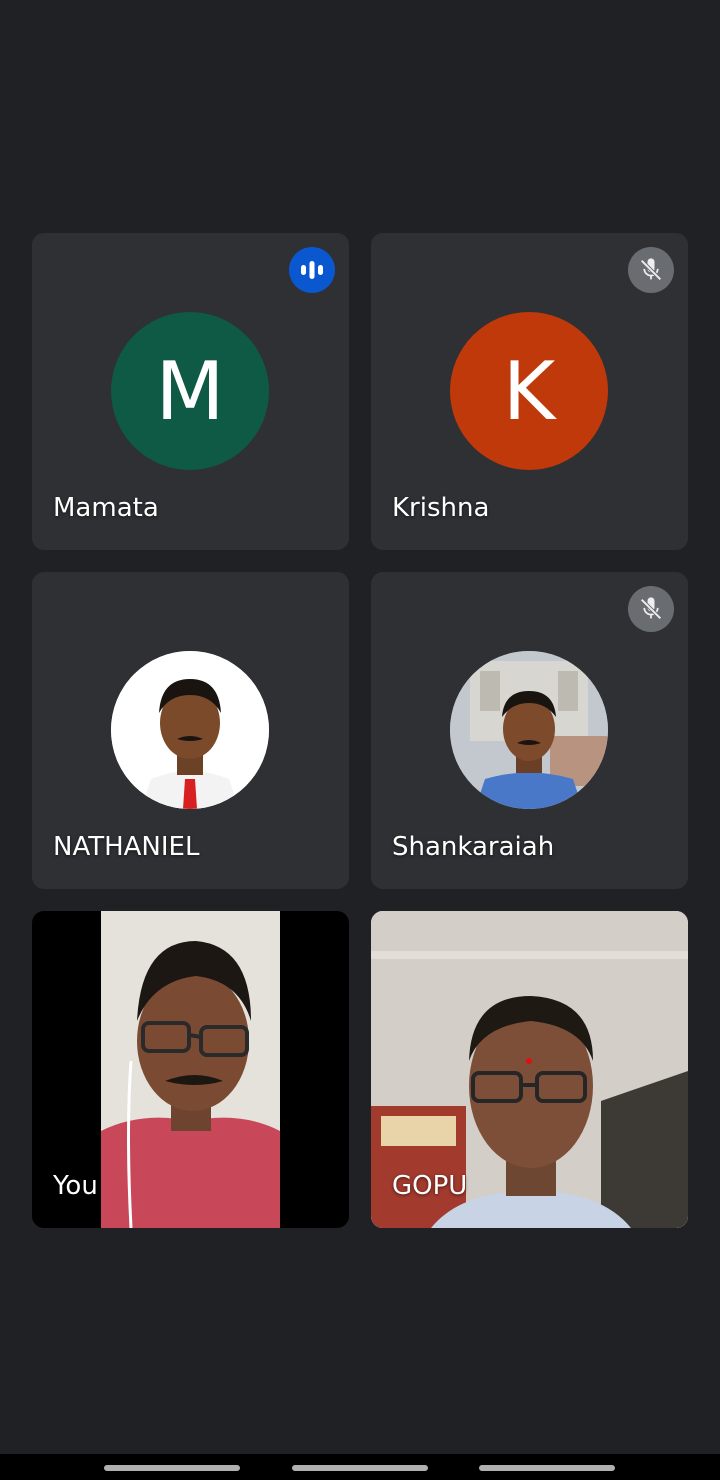 Image resolution: width=720 pixels, height=1480 pixels. What do you see at coordinates (172, 1468) in the screenshot?
I see `back-button` at bounding box center [172, 1468].